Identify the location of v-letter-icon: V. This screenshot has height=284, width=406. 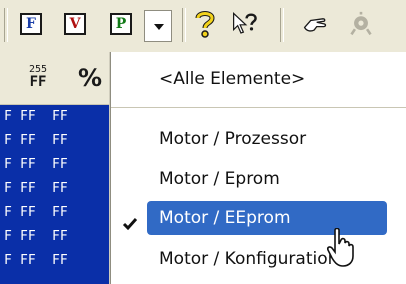
(75, 24).